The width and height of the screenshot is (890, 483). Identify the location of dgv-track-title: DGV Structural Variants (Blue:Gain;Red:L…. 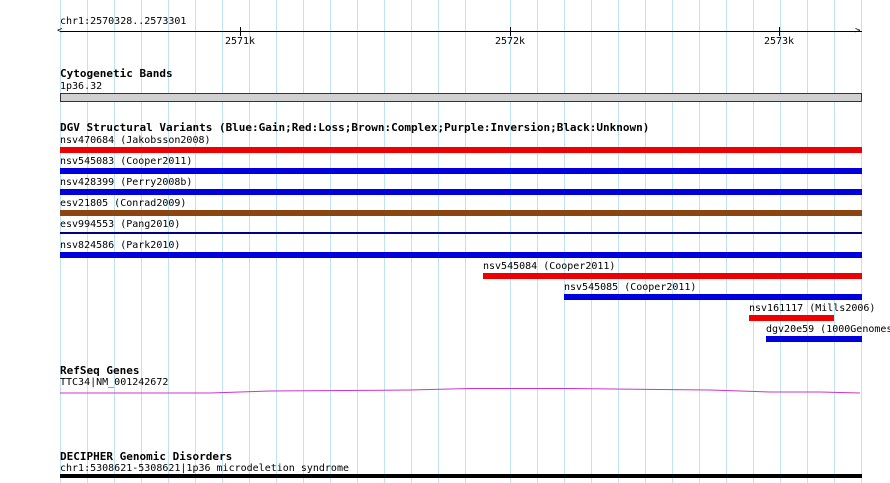
(355, 127).